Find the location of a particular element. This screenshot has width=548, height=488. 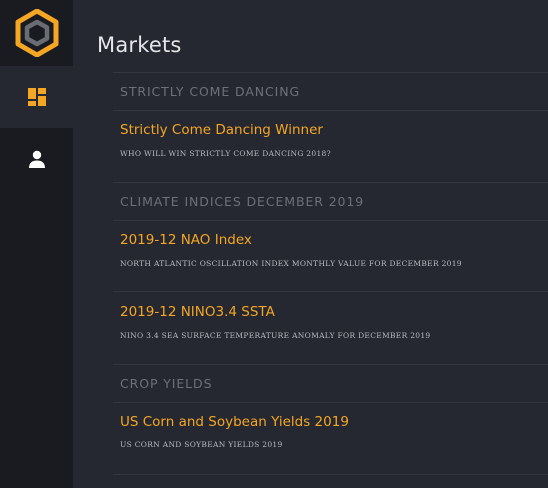

sidebar-item-account is located at coordinates (36, 159).